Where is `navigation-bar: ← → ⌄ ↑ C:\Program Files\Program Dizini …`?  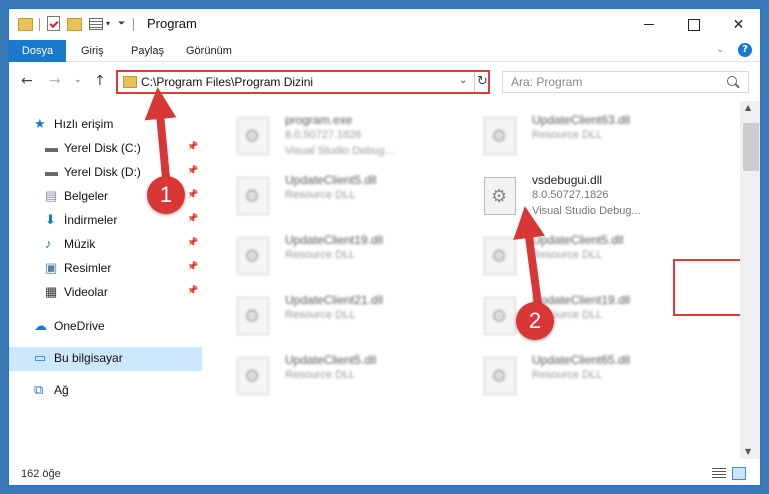
navigation-bar: ← → ⌄ ↑ C:\Program Files\Program Dizini … is located at coordinates (384, 81).